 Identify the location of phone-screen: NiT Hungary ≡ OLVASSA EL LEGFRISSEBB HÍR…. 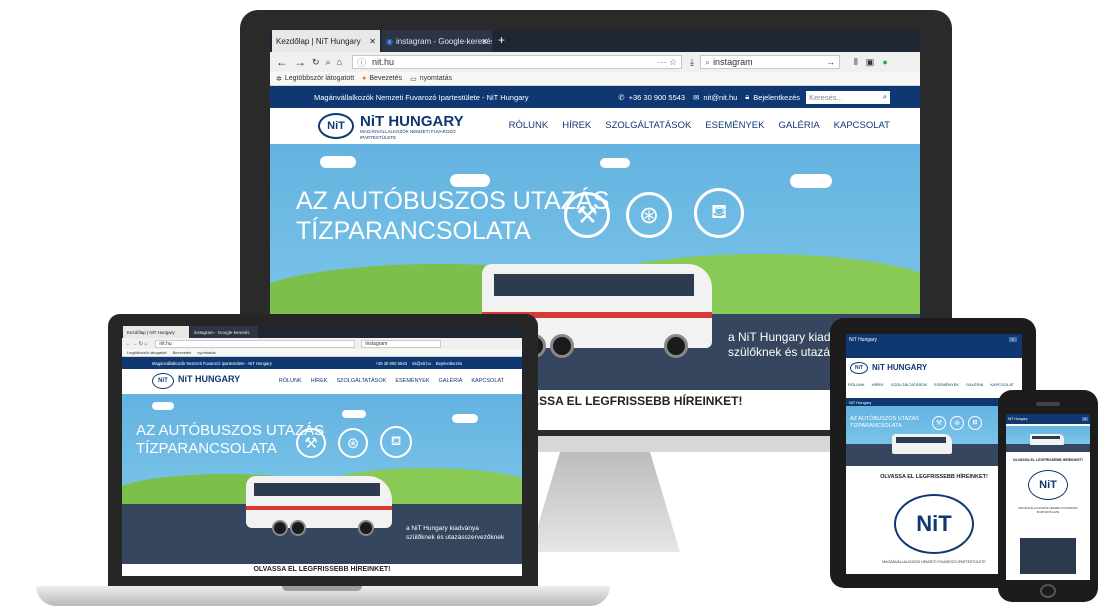
(1048, 497).